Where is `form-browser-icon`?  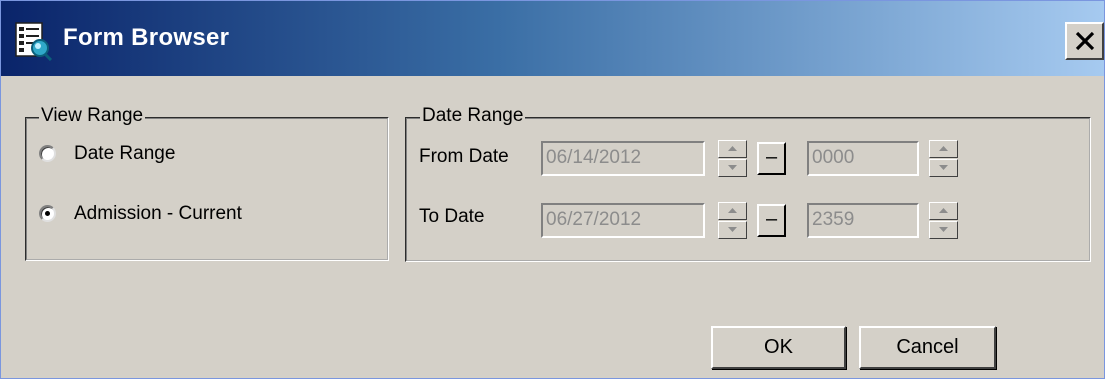
form-browser-icon is located at coordinates (34, 41).